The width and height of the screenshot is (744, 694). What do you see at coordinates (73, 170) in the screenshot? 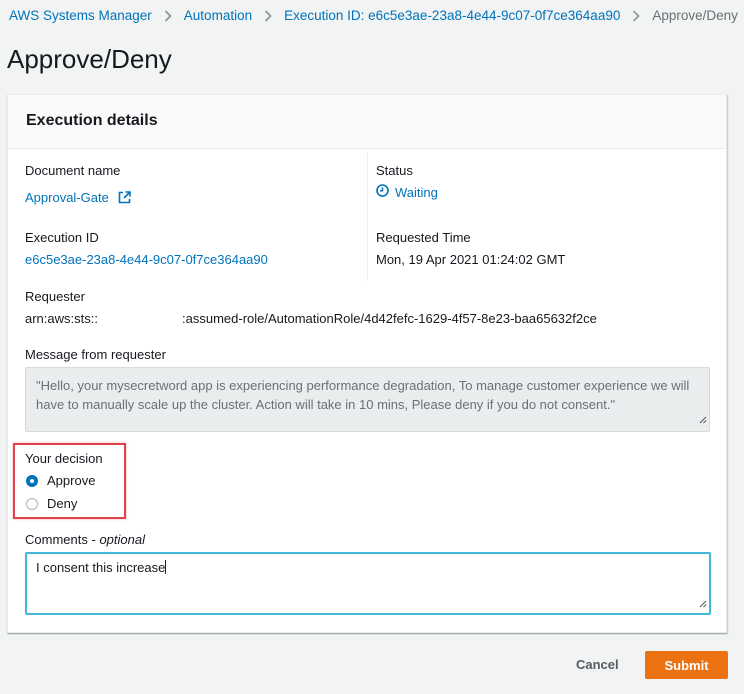
I see `document-name-label: Document name` at bounding box center [73, 170].